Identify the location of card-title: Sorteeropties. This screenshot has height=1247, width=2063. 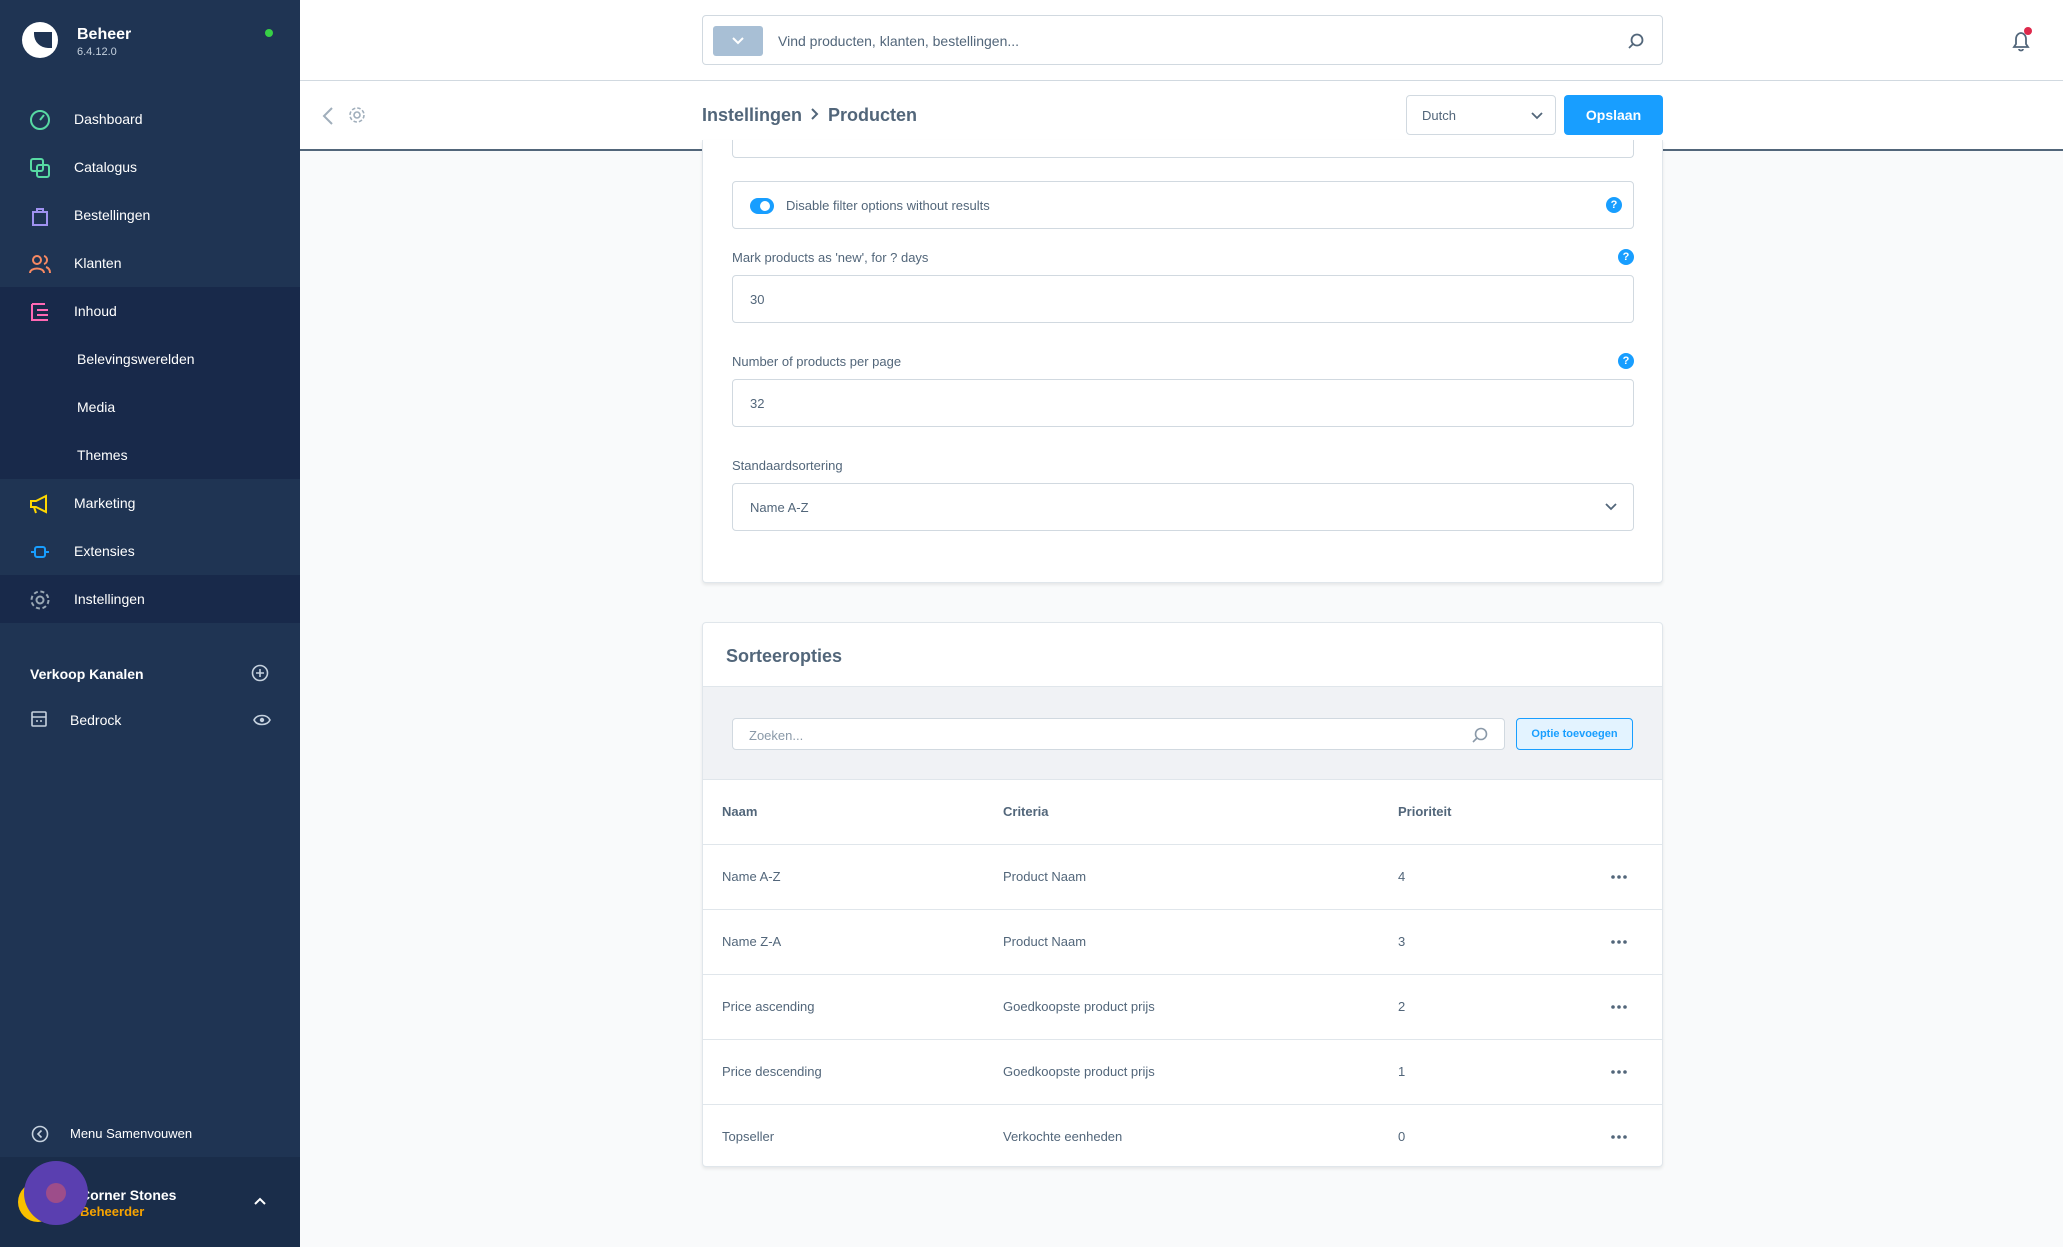
(784, 656).